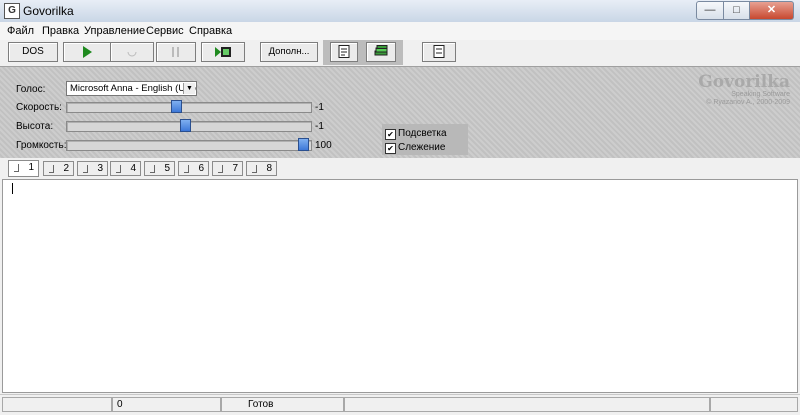 This screenshot has height=415, width=800. I want to click on pause-toggle-button, so click(132, 52).